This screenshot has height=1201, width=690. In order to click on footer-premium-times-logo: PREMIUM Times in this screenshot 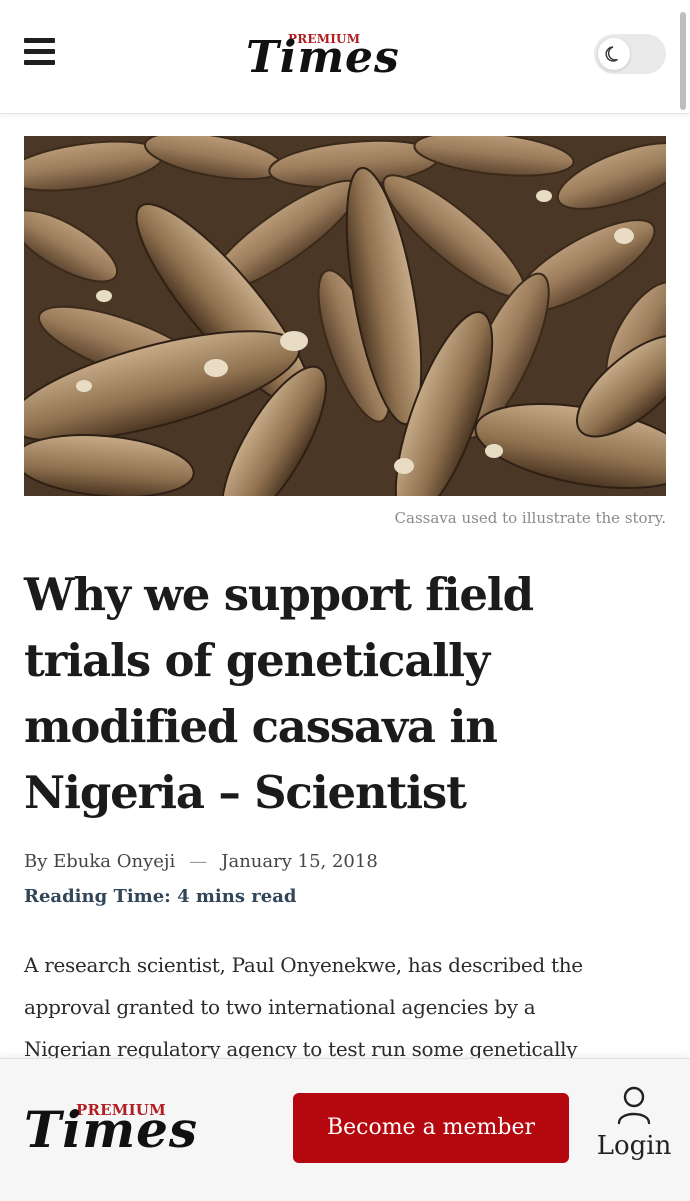, I will do `click(119, 1129)`.